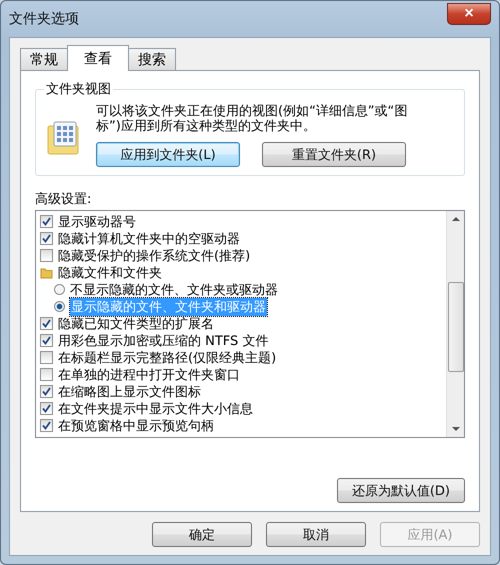 The width and height of the screenshot is (500, 565). I want to click on option-label: 隐藏受保护的操作系统文件(推荐), so click(154, 256).